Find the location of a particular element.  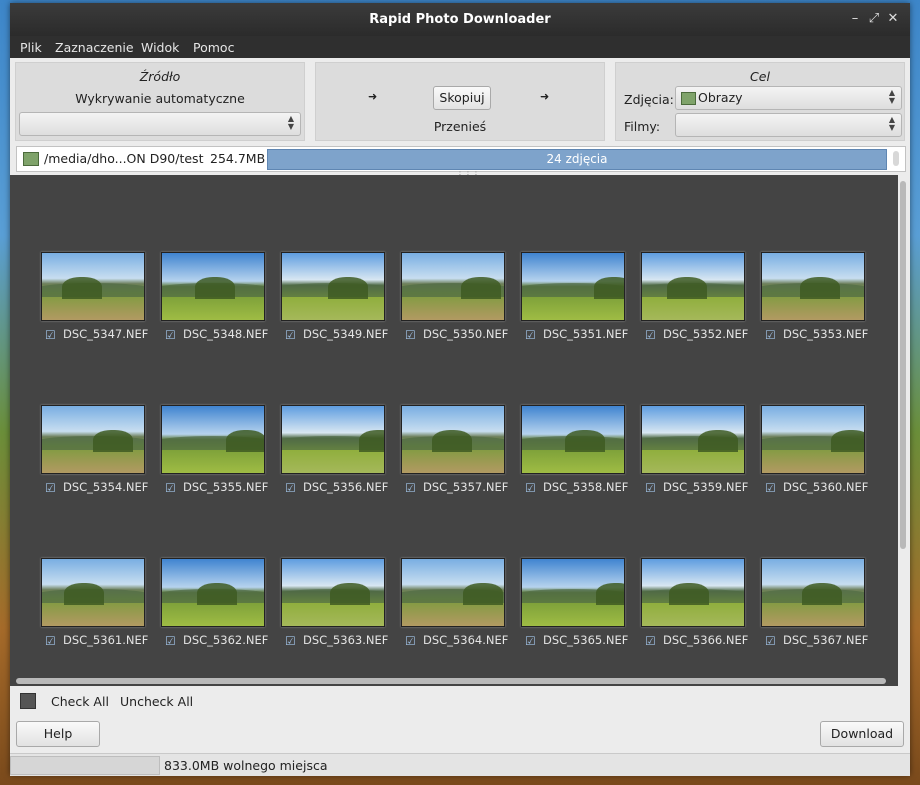

folder-icon is located at coordinates (31, 159).